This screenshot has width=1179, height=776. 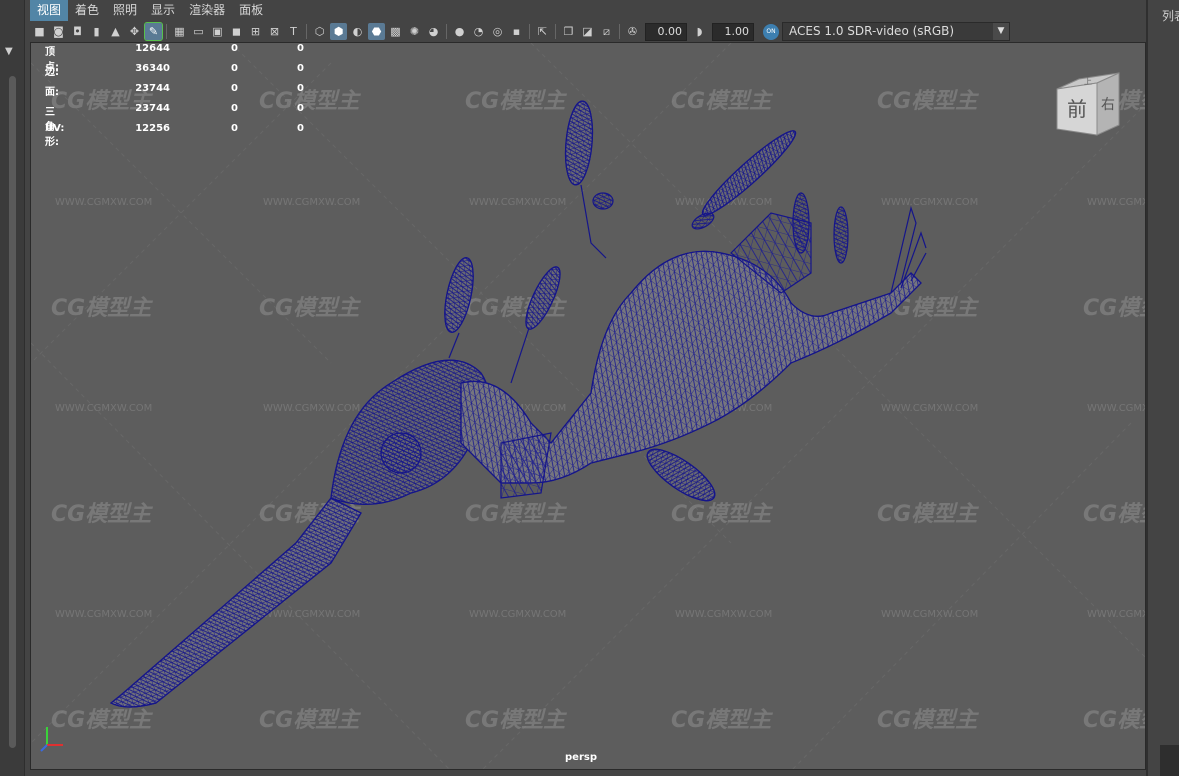 I want to click on motion-blur-icon: ◔, so click(x=478, y=31).